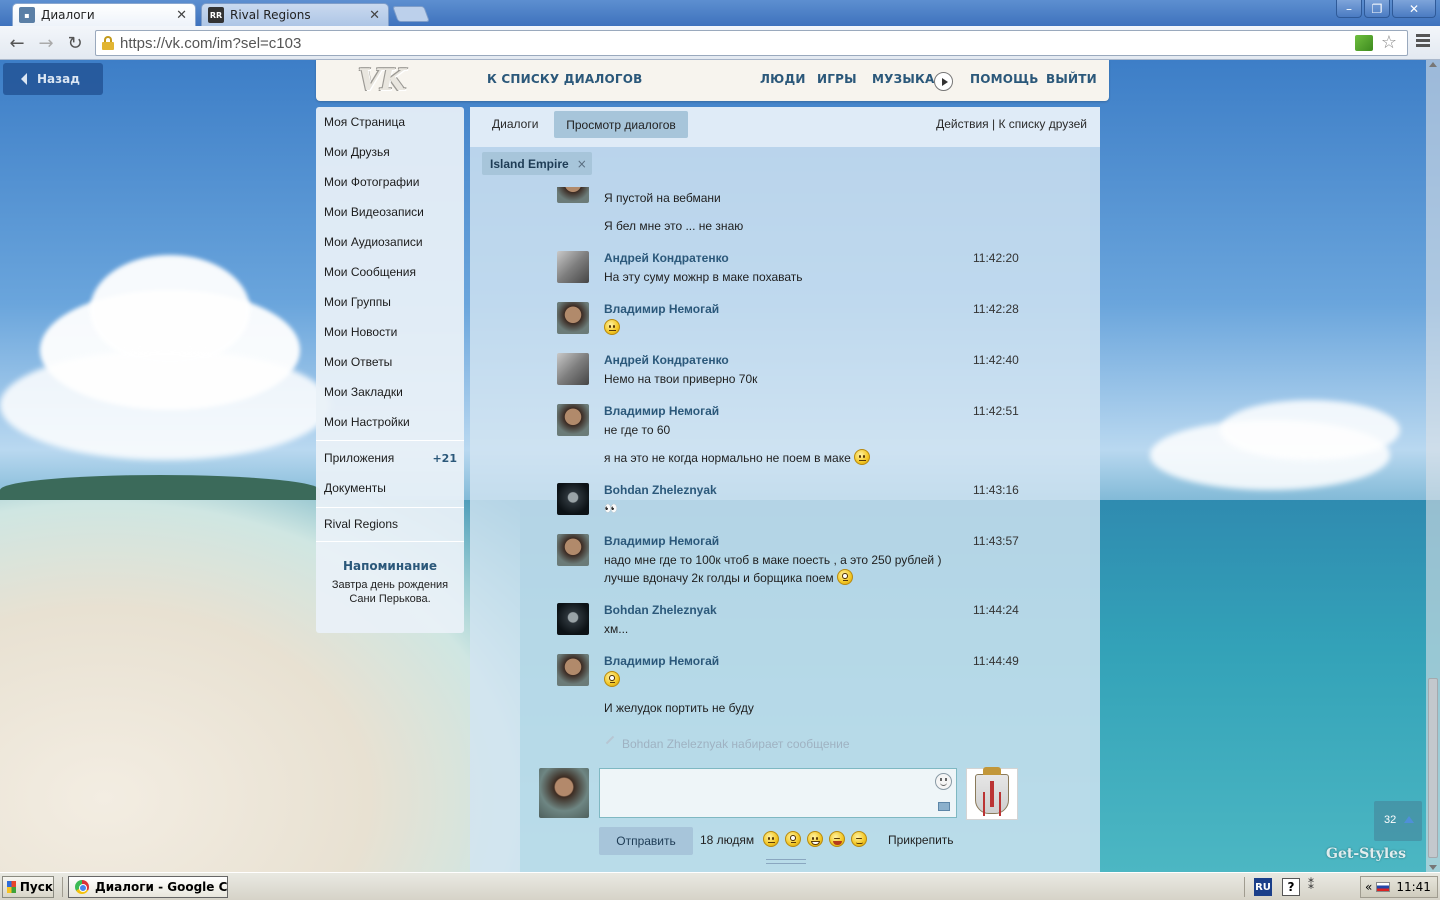  What do you see at coordinates (996, 661) in the screenshot?
I see `message-time: 11:44:49` at bounding box center [996, 661].